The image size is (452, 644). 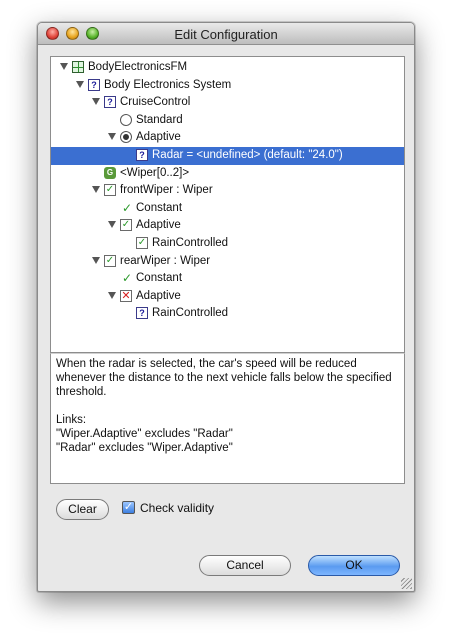 I want to click on tree-row-label: rearWiper : Wiper, so click(x=165, y=260).